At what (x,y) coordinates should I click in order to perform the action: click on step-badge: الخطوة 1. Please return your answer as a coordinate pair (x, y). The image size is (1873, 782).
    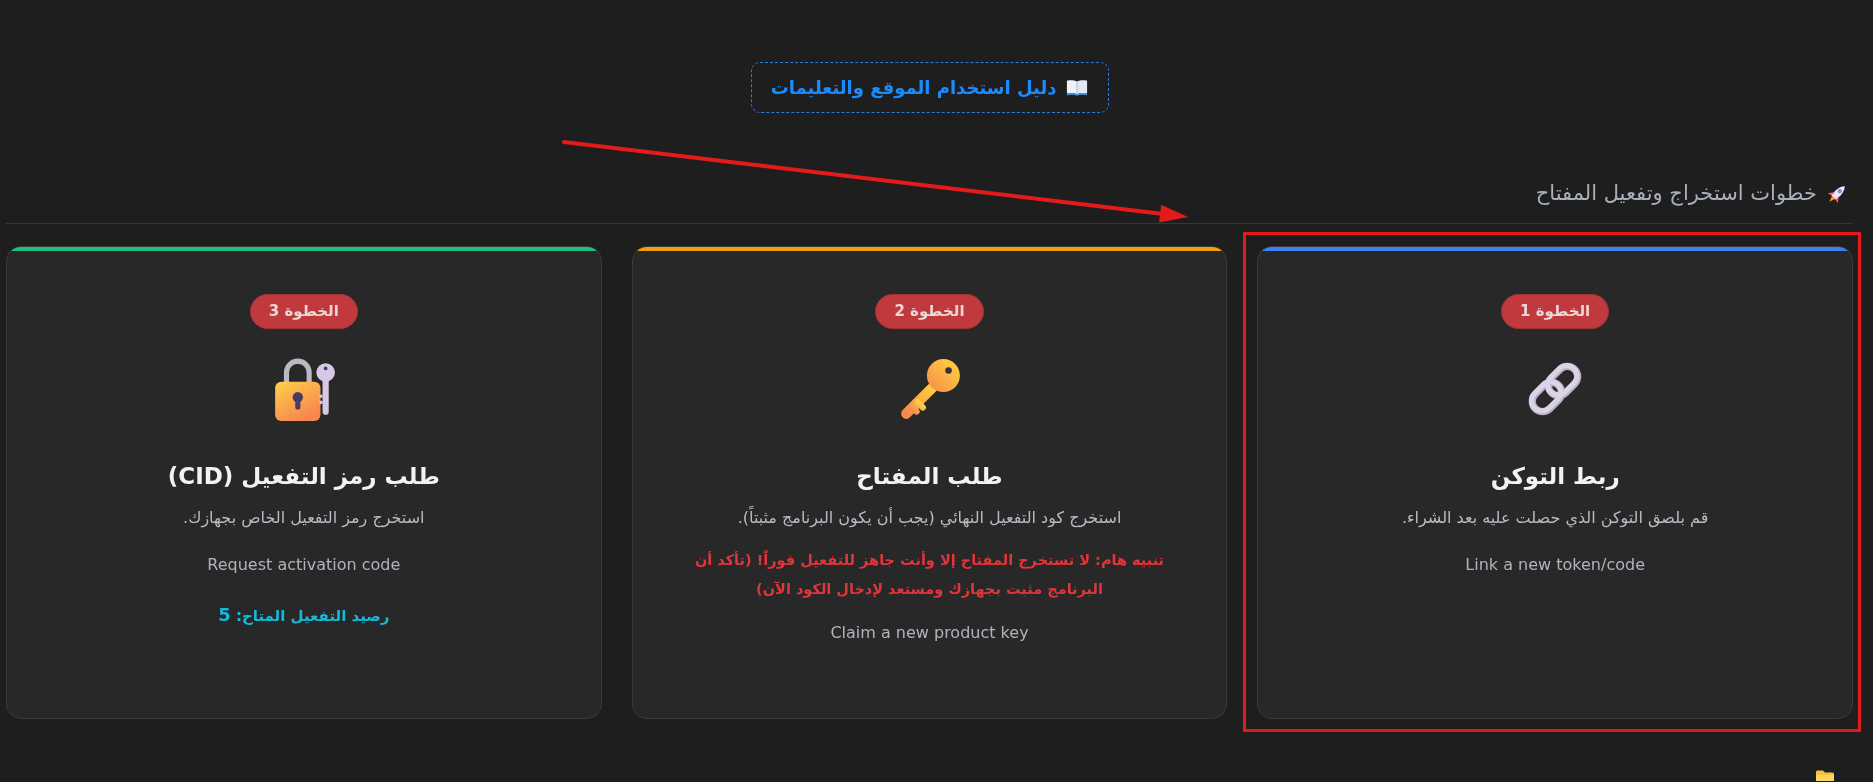
    Looking at the image, I should click on (1555, 311).